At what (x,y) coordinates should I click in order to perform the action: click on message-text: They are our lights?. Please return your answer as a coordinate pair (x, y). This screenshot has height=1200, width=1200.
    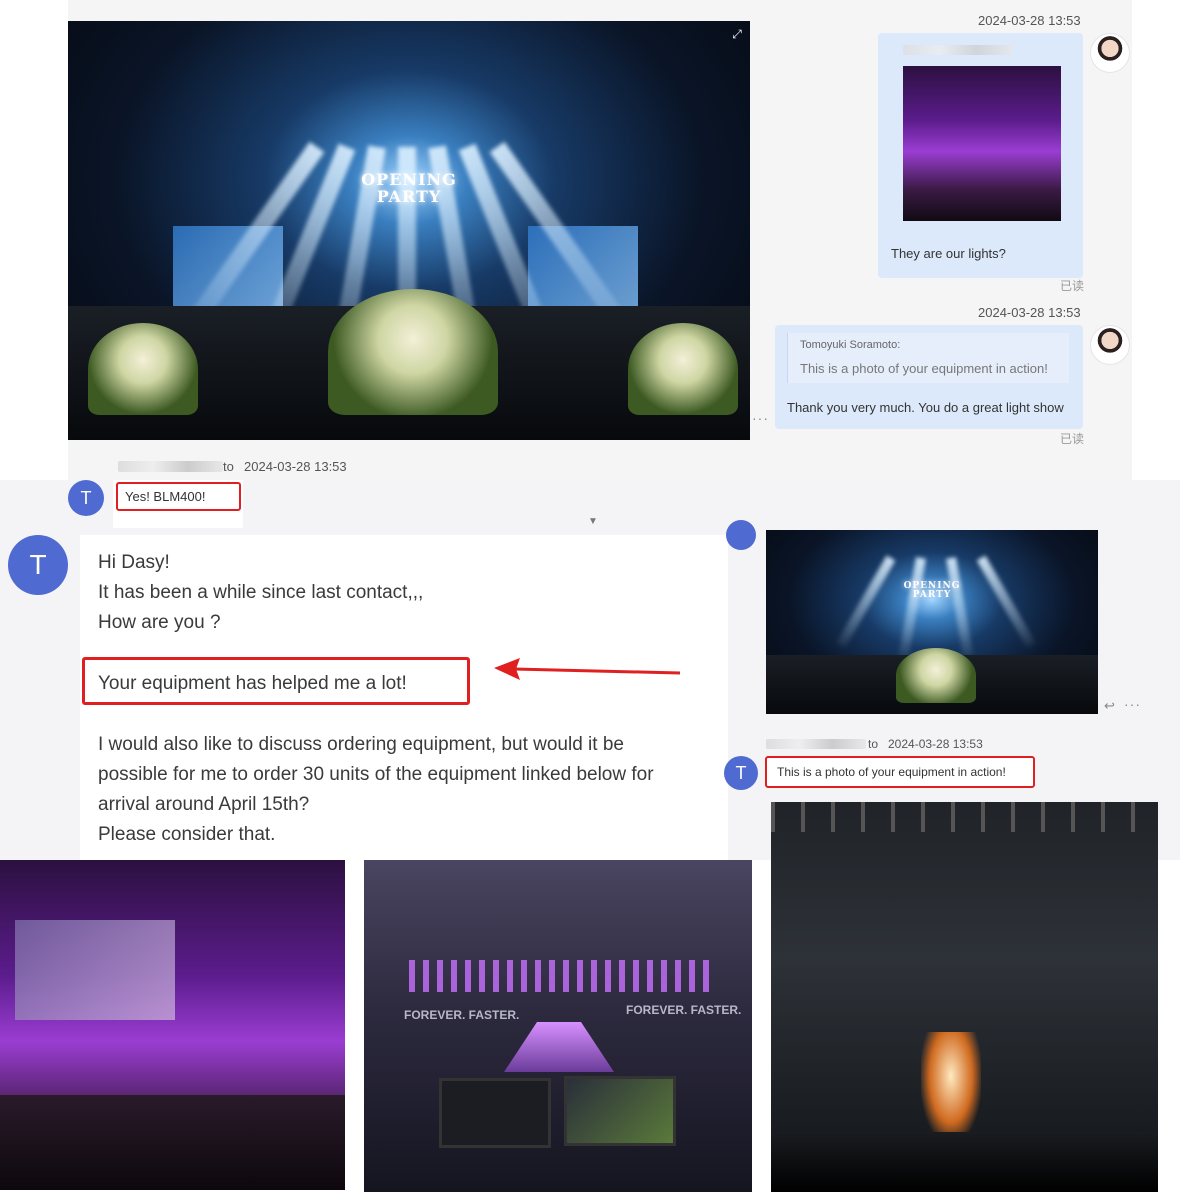
    Looking at the image, I should click on (948, 253).